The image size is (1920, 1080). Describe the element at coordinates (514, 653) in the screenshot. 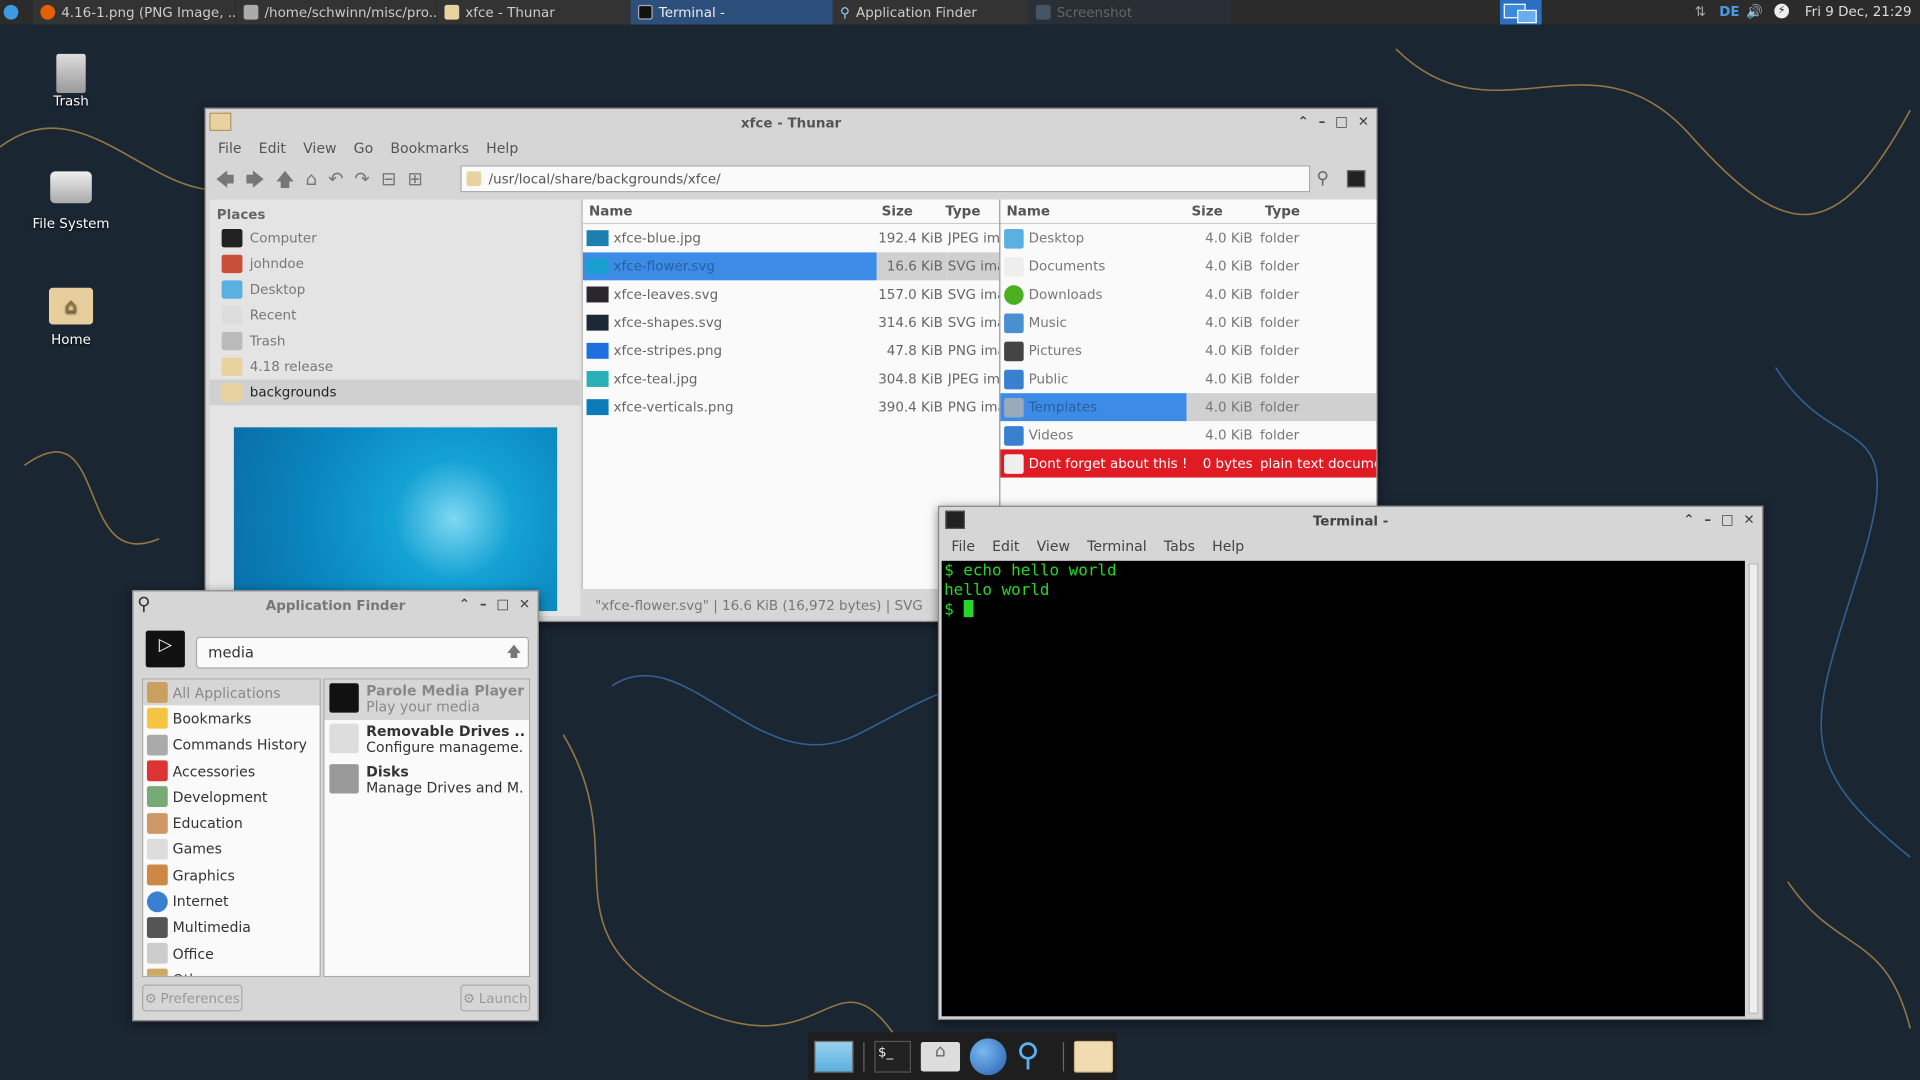

I see `expand-arrow-icon: 🡅` at that location.